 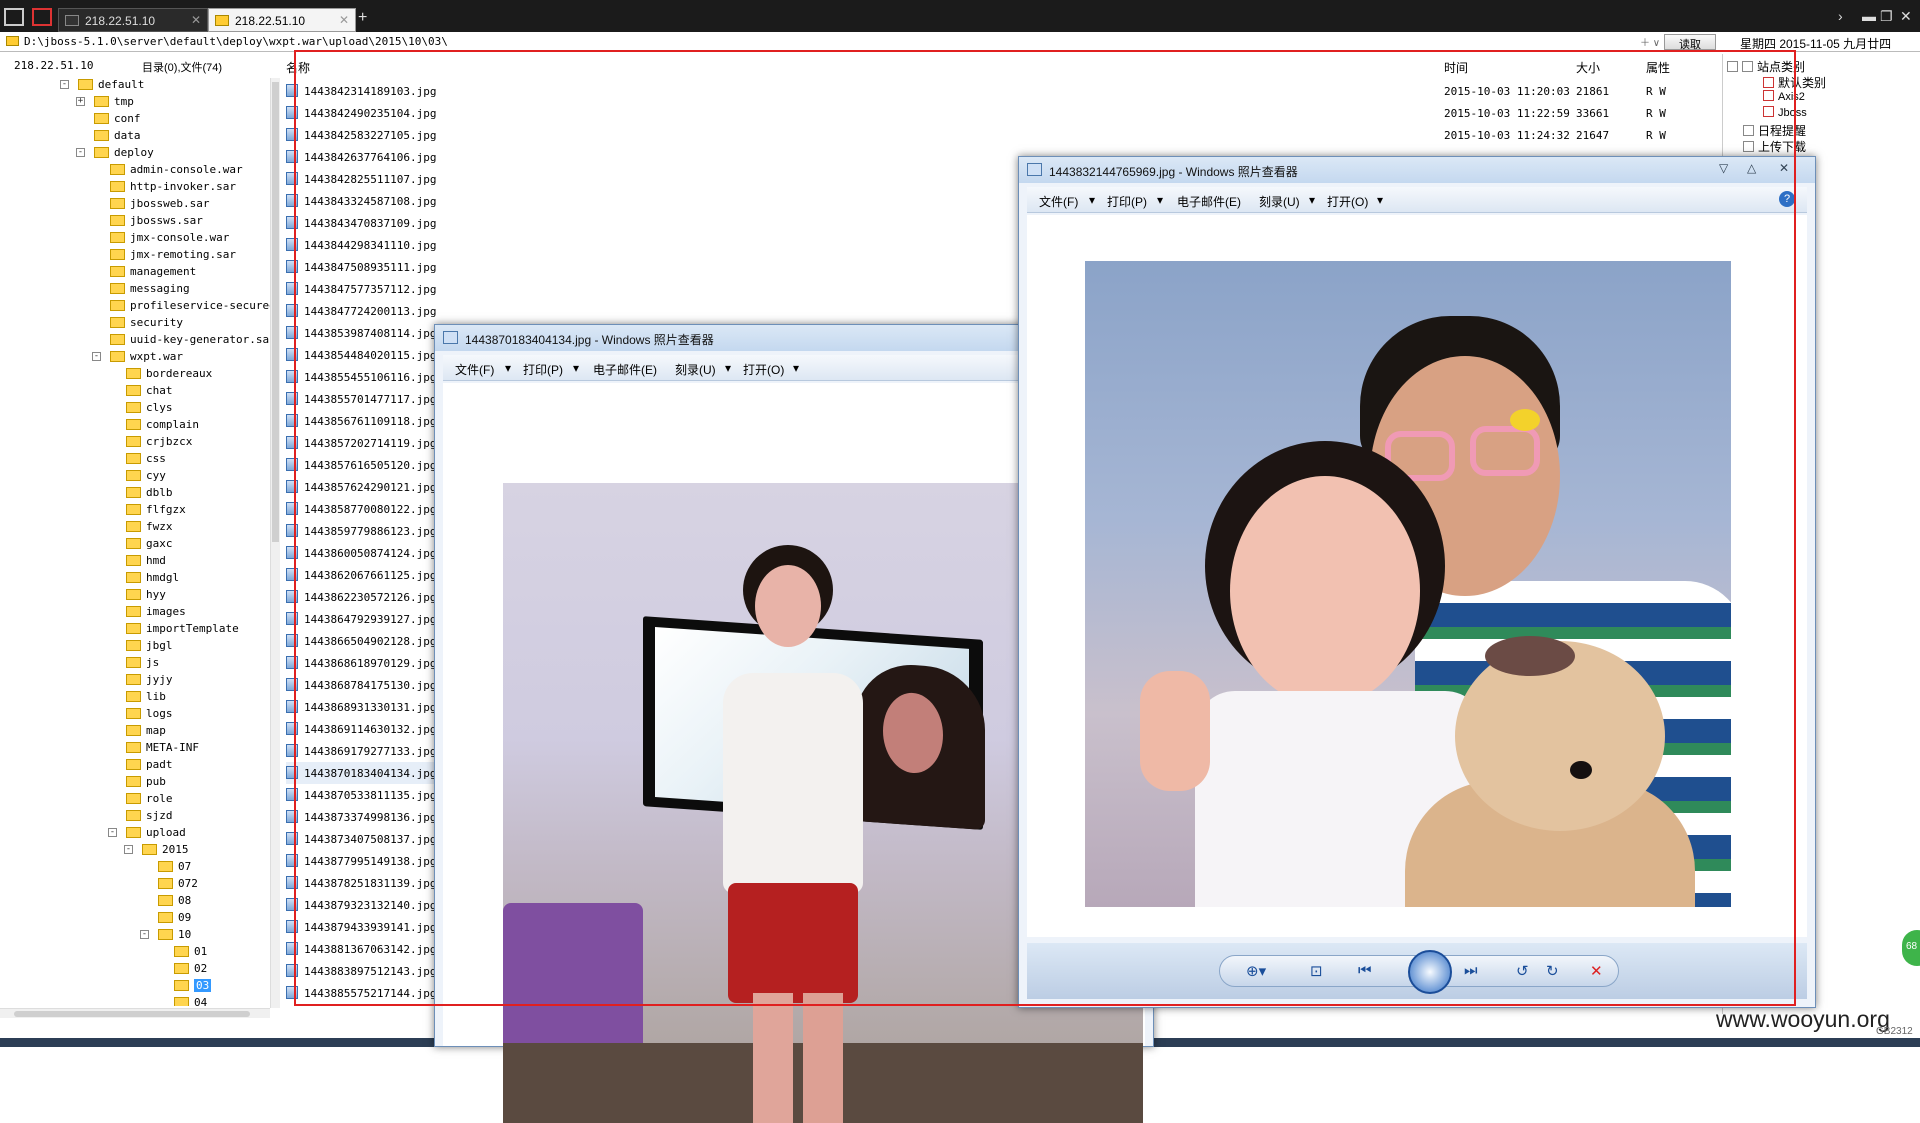 What do you see at coordinates (1471, 970) in the screenshot?
I see `next-icon: ⏭` at bounding box center [1471, 970].